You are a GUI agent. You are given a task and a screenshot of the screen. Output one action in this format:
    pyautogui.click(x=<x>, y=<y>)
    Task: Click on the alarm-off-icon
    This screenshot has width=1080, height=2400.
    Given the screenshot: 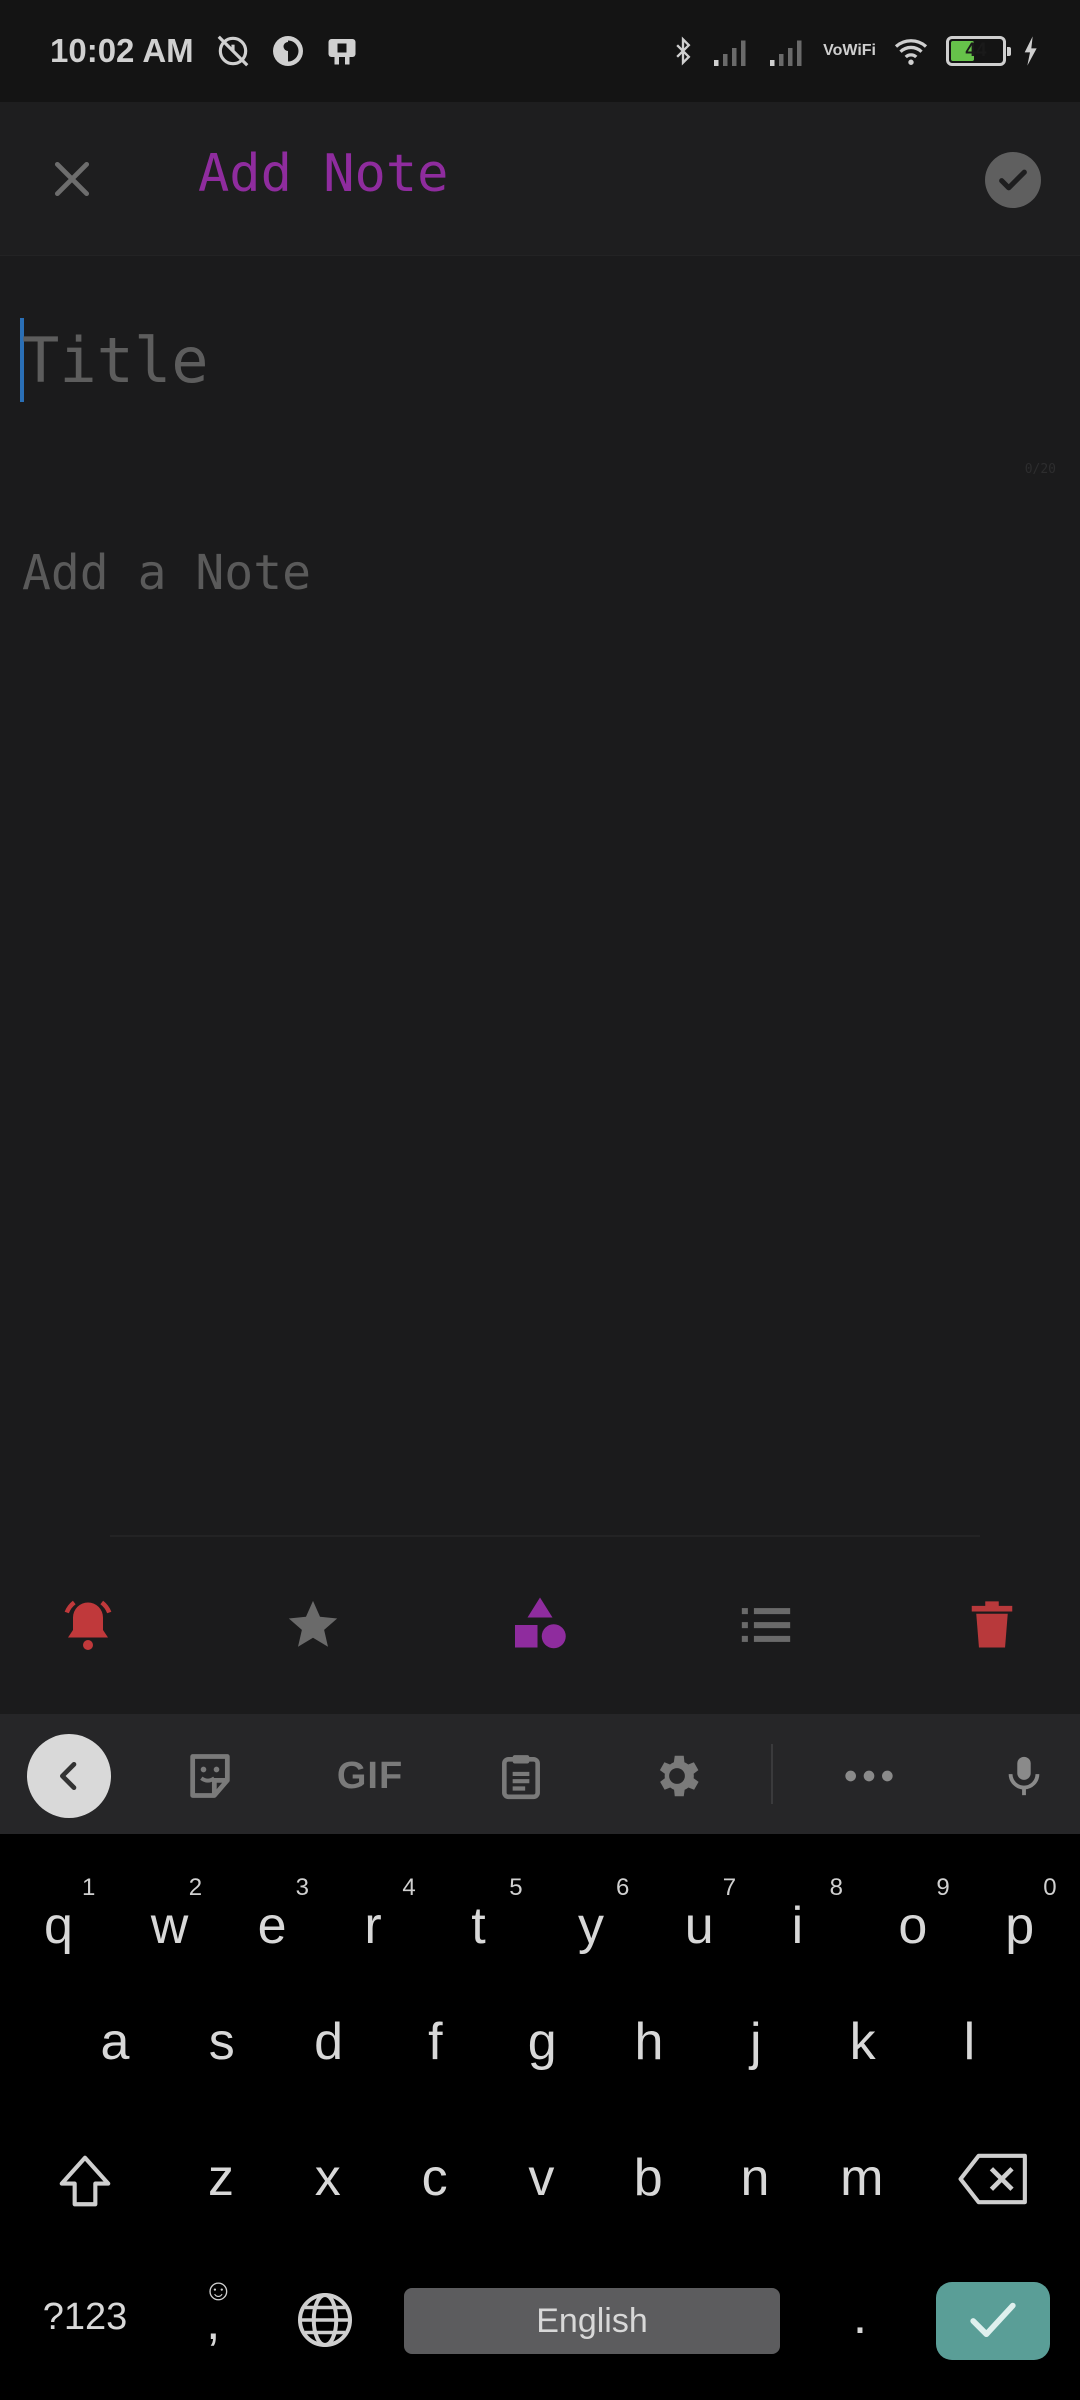 What is the action you would take?
    pyautogui.click(x=233, y=51)
    